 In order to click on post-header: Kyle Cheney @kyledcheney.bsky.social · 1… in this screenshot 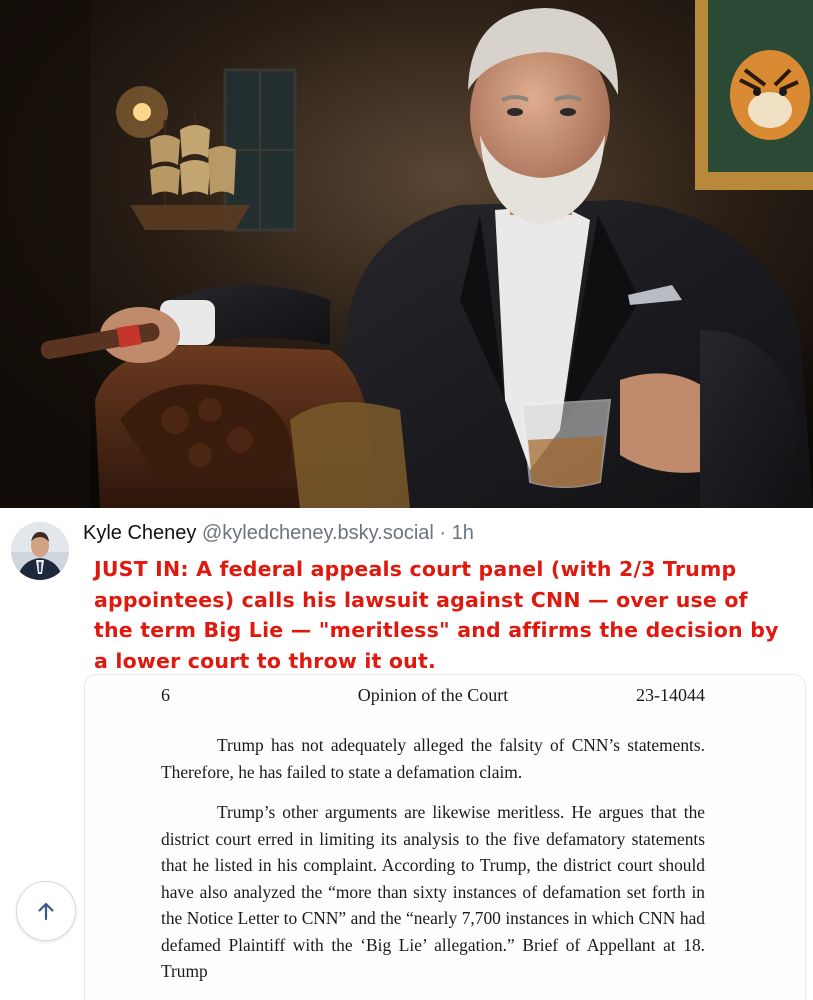, I will do `click(278, 533)`.